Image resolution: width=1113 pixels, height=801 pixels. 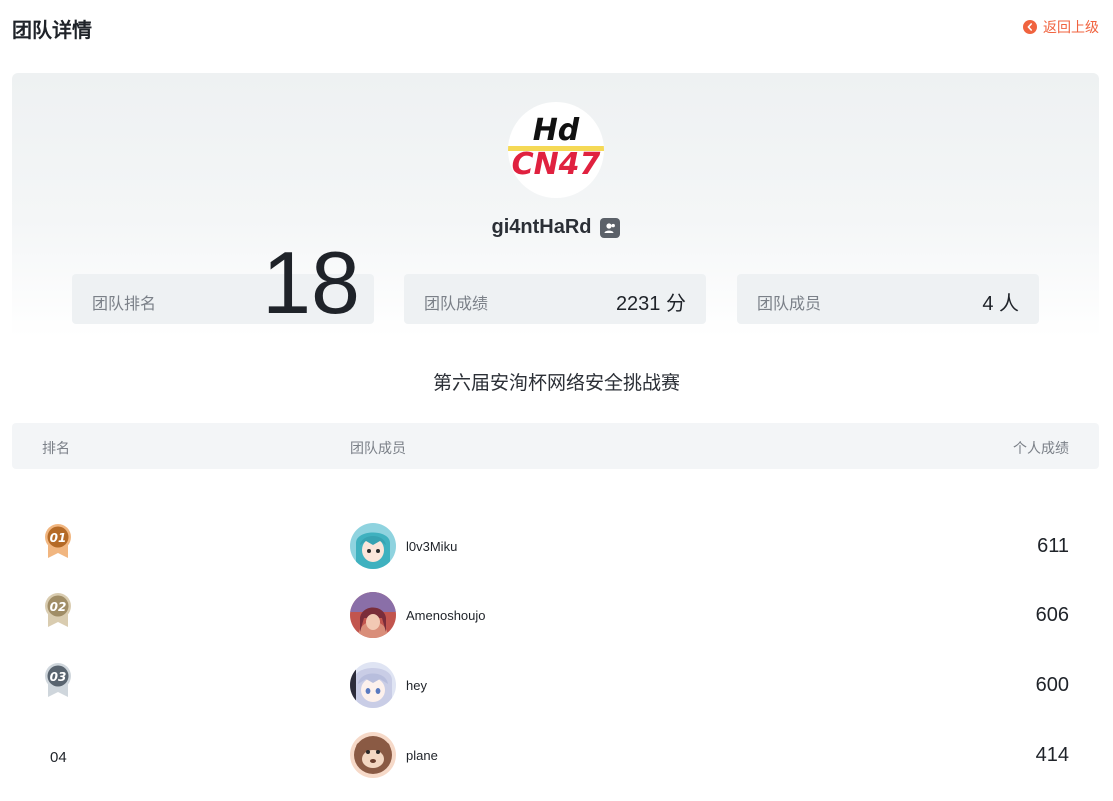 What do you see at coordinates (58, 757) in the screenshot?
I see `rank-number: 04` at bounding box center [58, 757].